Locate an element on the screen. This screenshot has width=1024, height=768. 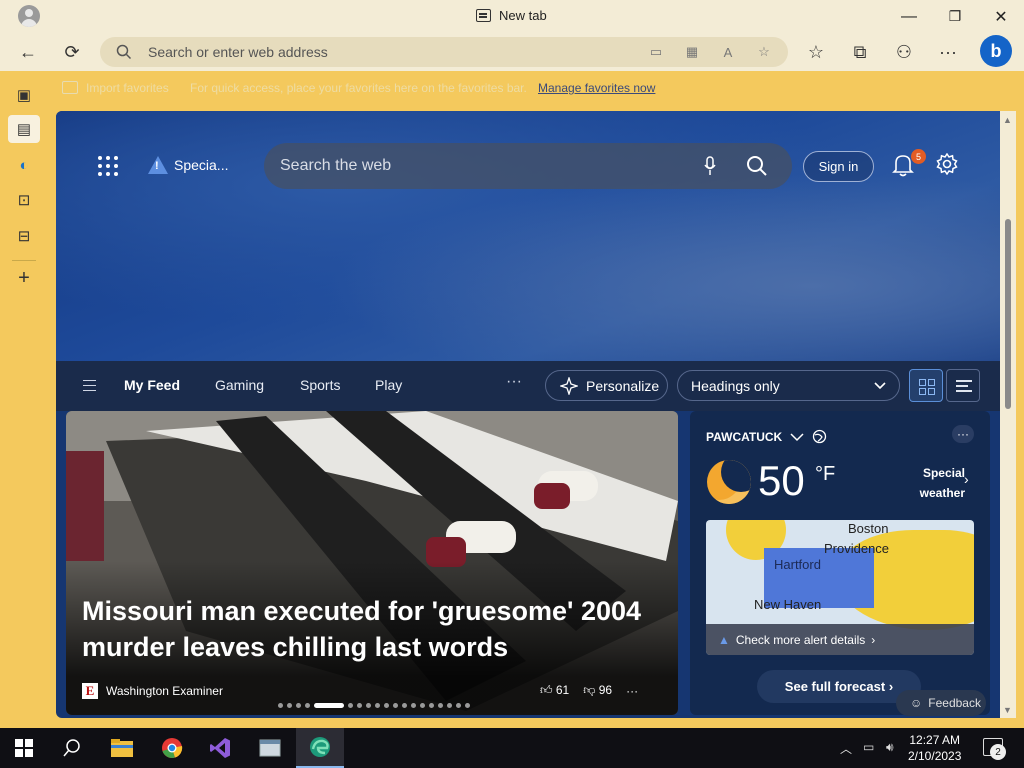
shopping-icon: ⊡ is located at coordinates (24, 200).